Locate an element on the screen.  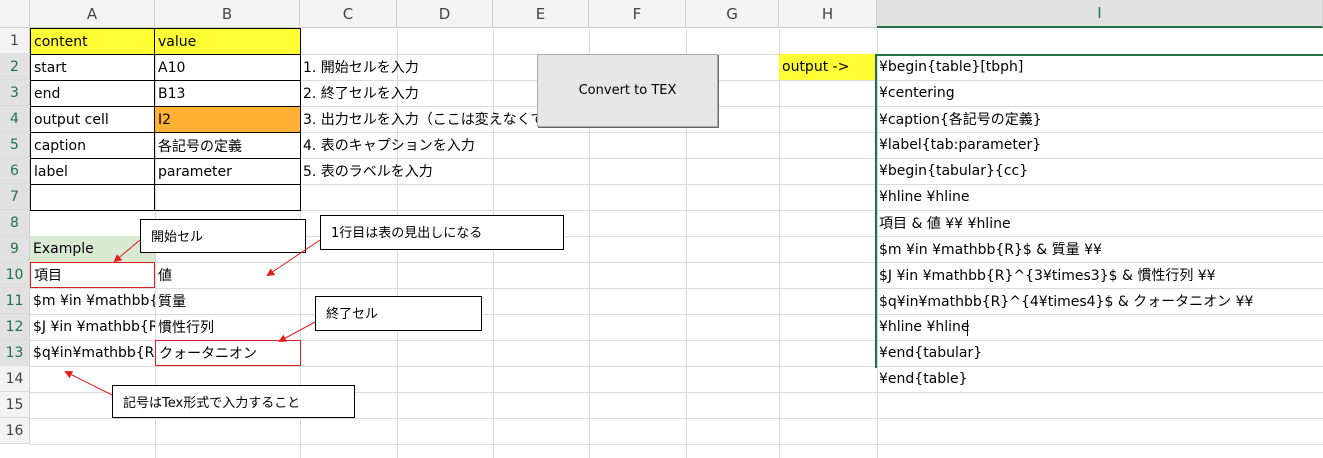
callout-header-row: 1行目は表の見出しになる is located at coordinates (442, 232).